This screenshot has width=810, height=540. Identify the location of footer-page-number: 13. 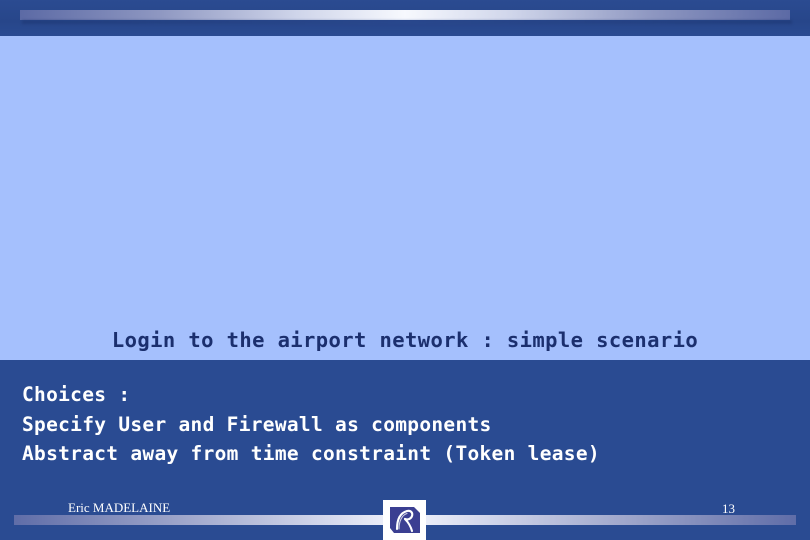
(728, 508).